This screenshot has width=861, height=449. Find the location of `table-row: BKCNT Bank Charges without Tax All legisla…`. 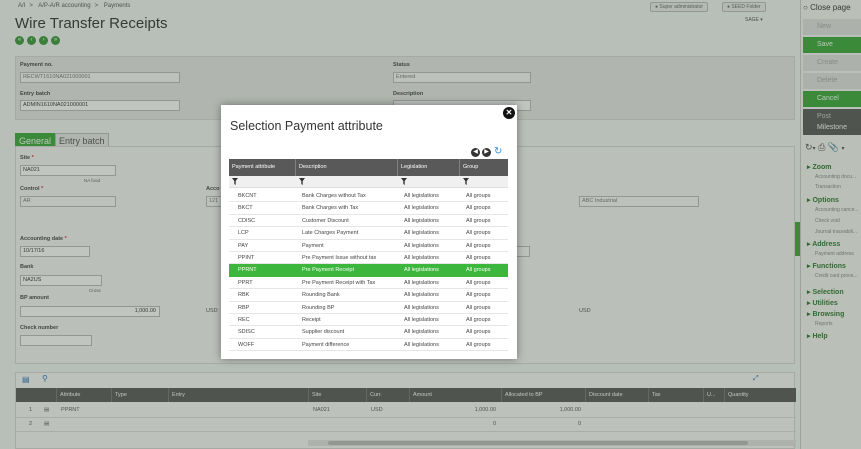

table-row: BKCNT Bank Charges without Tax All legisla… is located at coordinates (368, 196).